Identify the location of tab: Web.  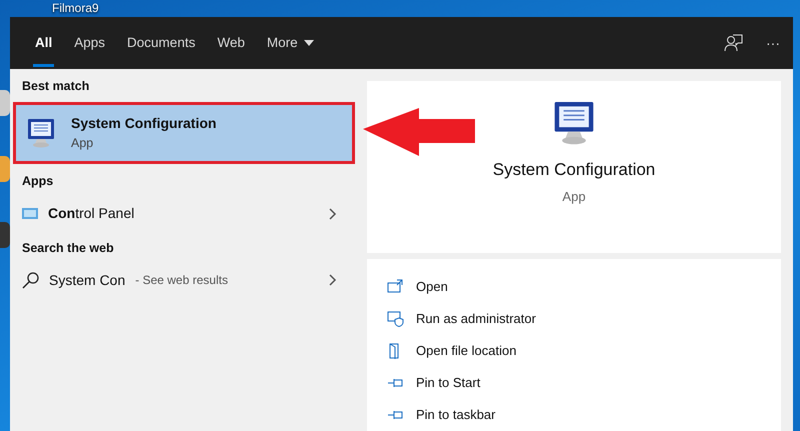
(231, 43).